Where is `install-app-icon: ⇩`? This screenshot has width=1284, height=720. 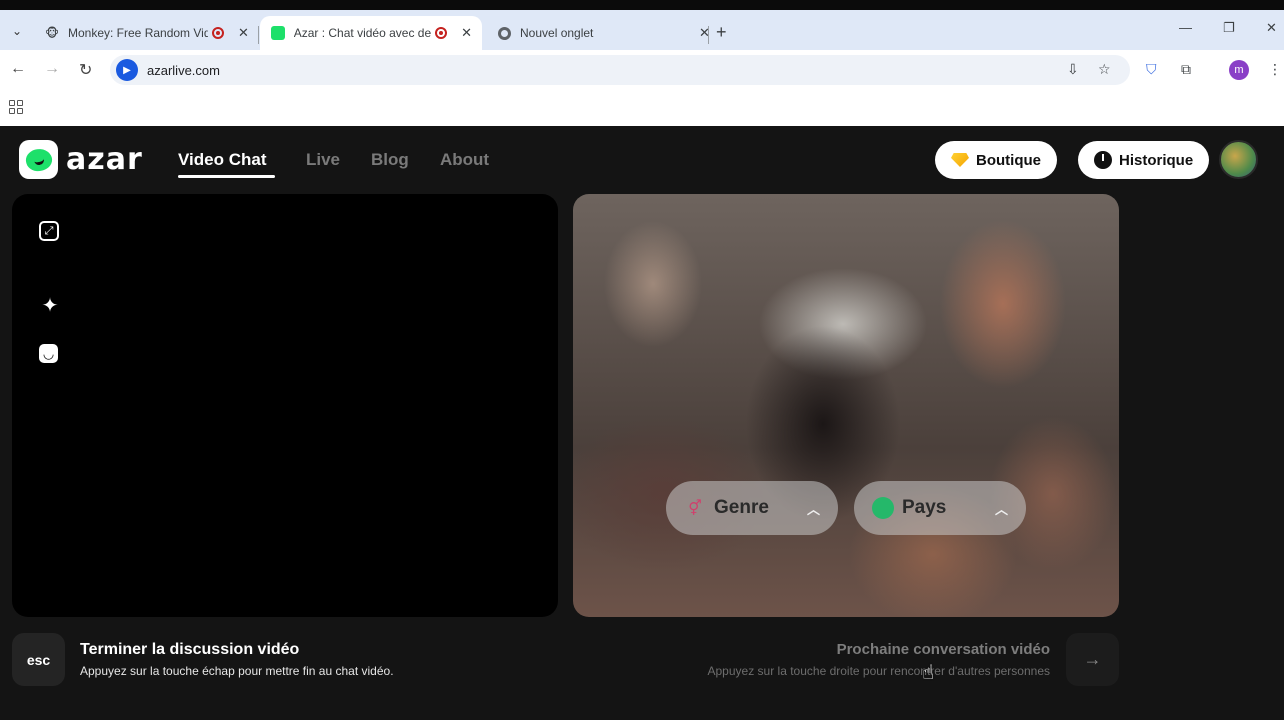
install-app-icon: ⇩ is located at coordinates (1073, 69).